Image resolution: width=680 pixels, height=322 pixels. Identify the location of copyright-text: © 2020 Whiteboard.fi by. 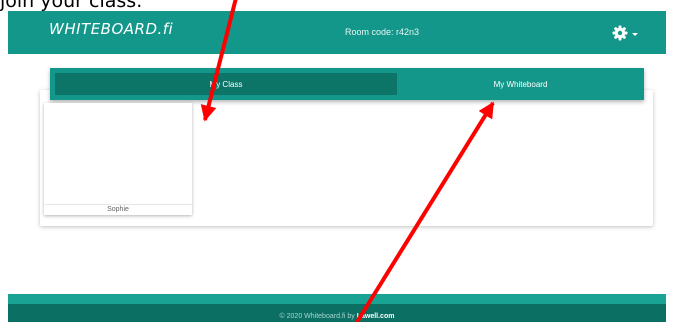
(318, 316).